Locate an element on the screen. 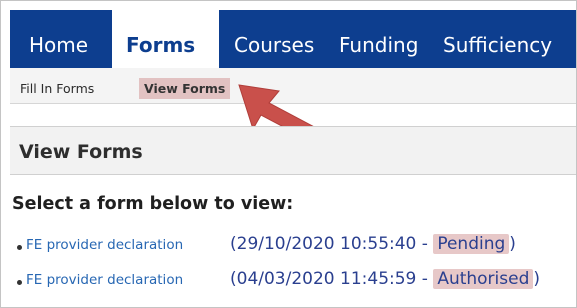 The width and height of the screenshot is (577, 308). form-date: (04/03/2020 11:45:59 - is located at coordinates (332, 279).